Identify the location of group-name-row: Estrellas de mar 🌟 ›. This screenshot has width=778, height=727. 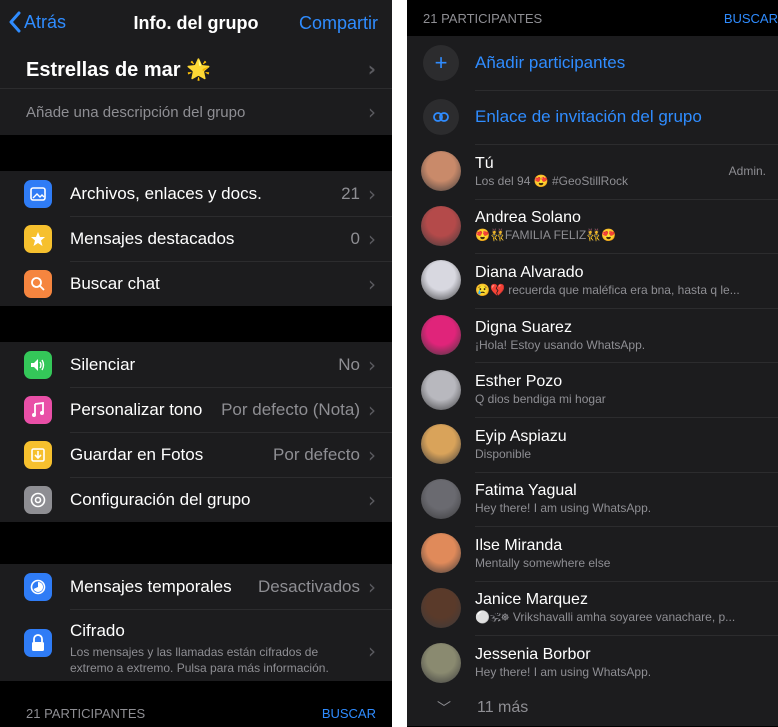
(196, 69).